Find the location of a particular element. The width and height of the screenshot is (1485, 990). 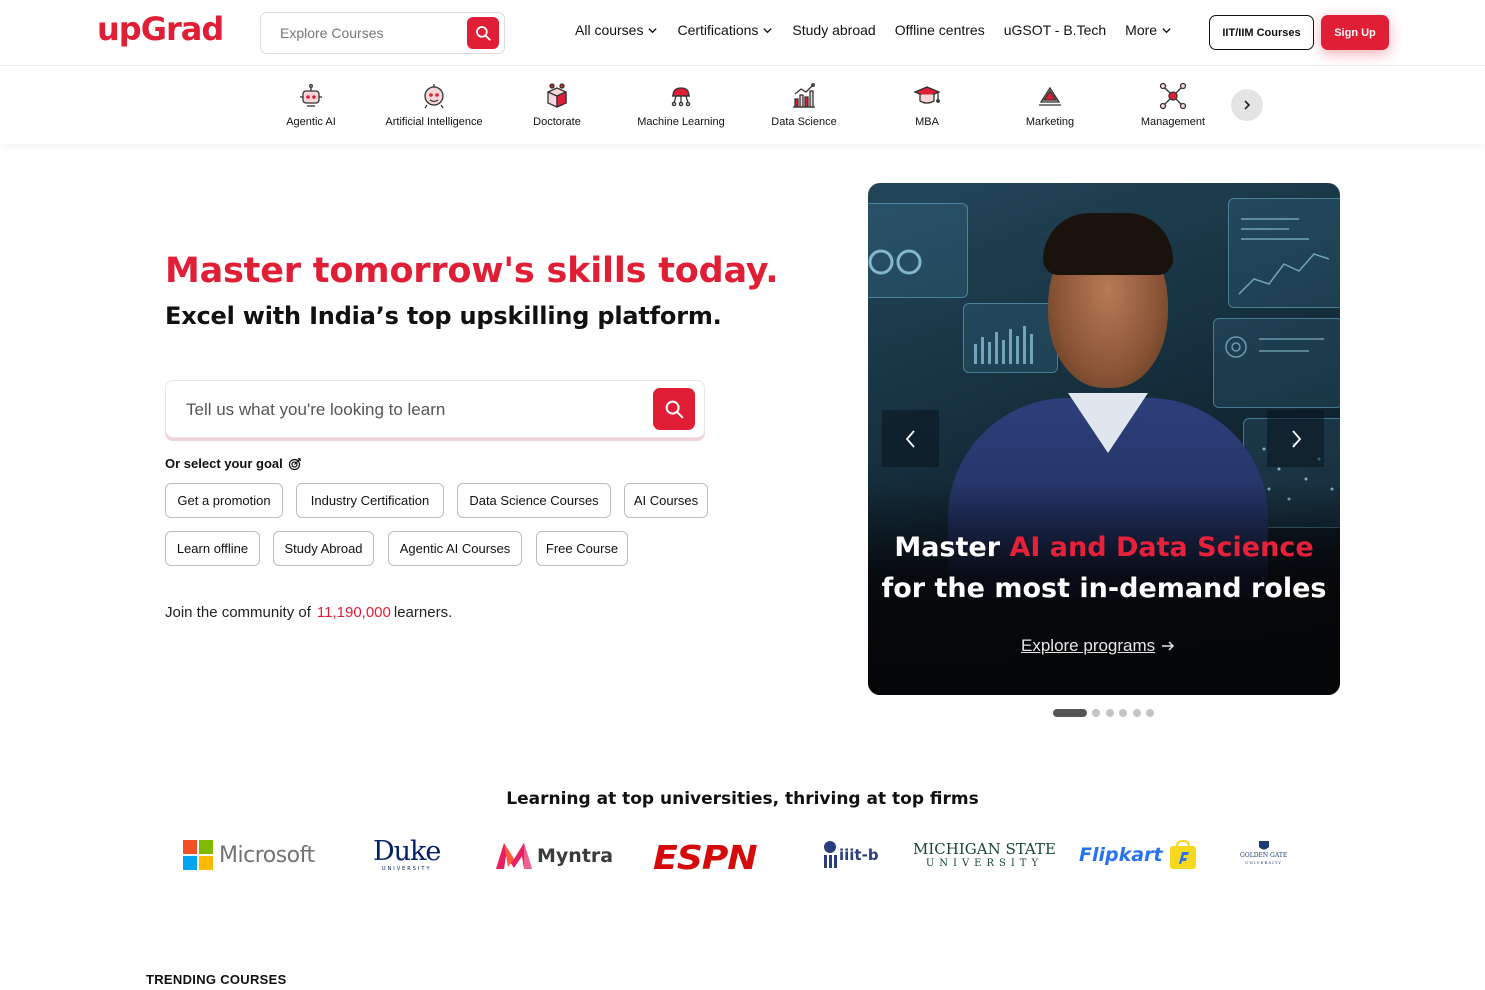

category-next-button is located at coordinates (1247, 105).